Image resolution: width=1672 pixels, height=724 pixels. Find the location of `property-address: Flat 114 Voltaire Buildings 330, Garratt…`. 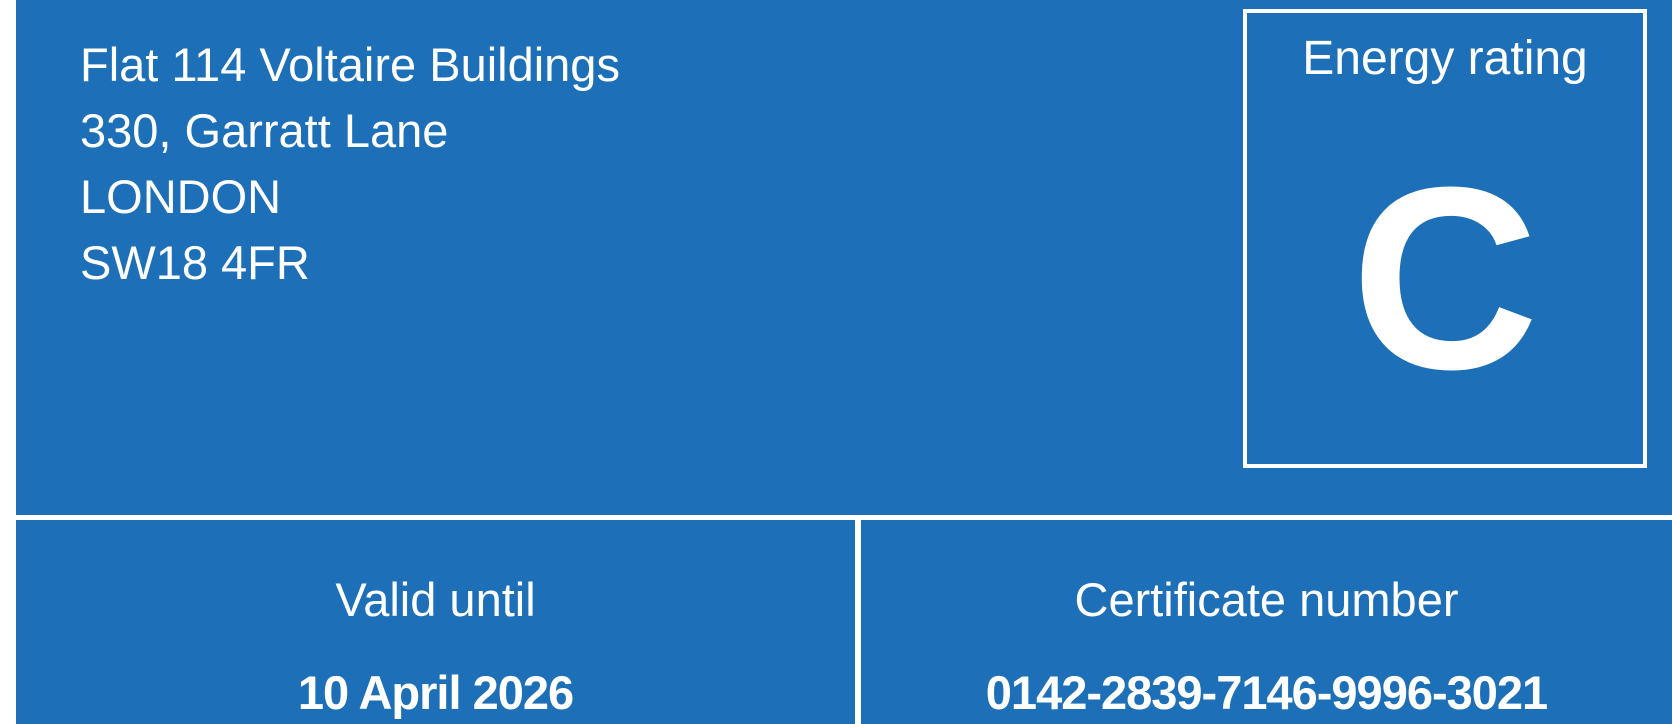

property-address: Flat 114 Voltaire Buildings 330, Garratt… is located at coordinates (350, 164).